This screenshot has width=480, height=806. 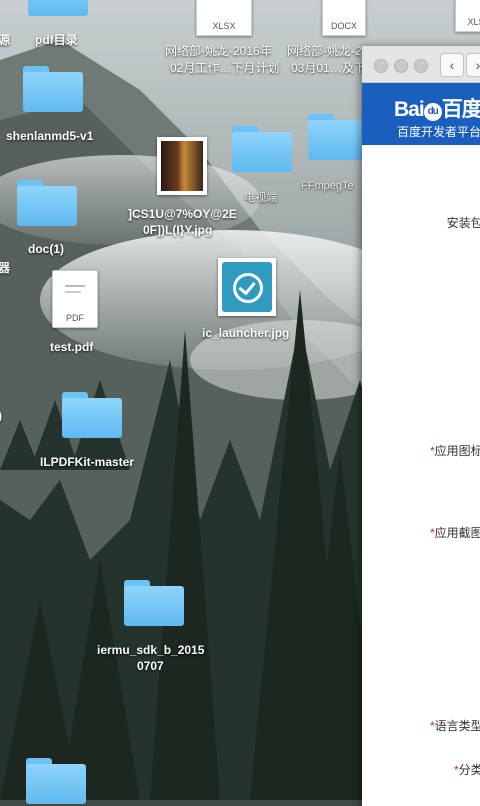 I want to click on desktop-item-label: ), so click(x=1, y=416).